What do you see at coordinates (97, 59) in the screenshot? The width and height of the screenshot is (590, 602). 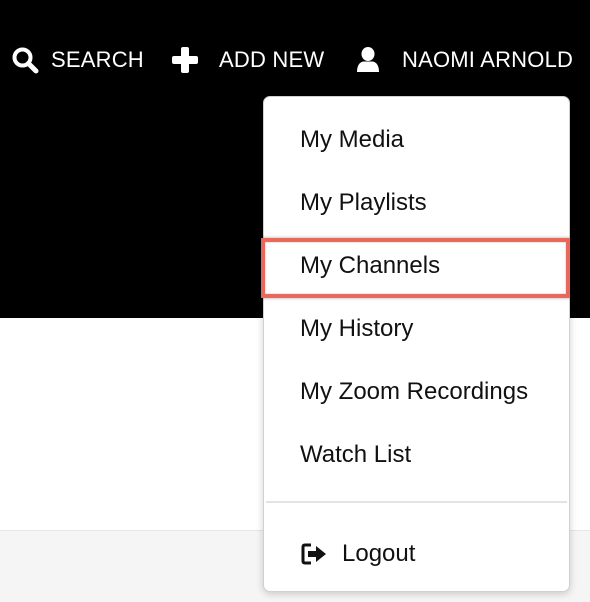 I see `search-label: SEARCH` at bounding box center [97, 59].